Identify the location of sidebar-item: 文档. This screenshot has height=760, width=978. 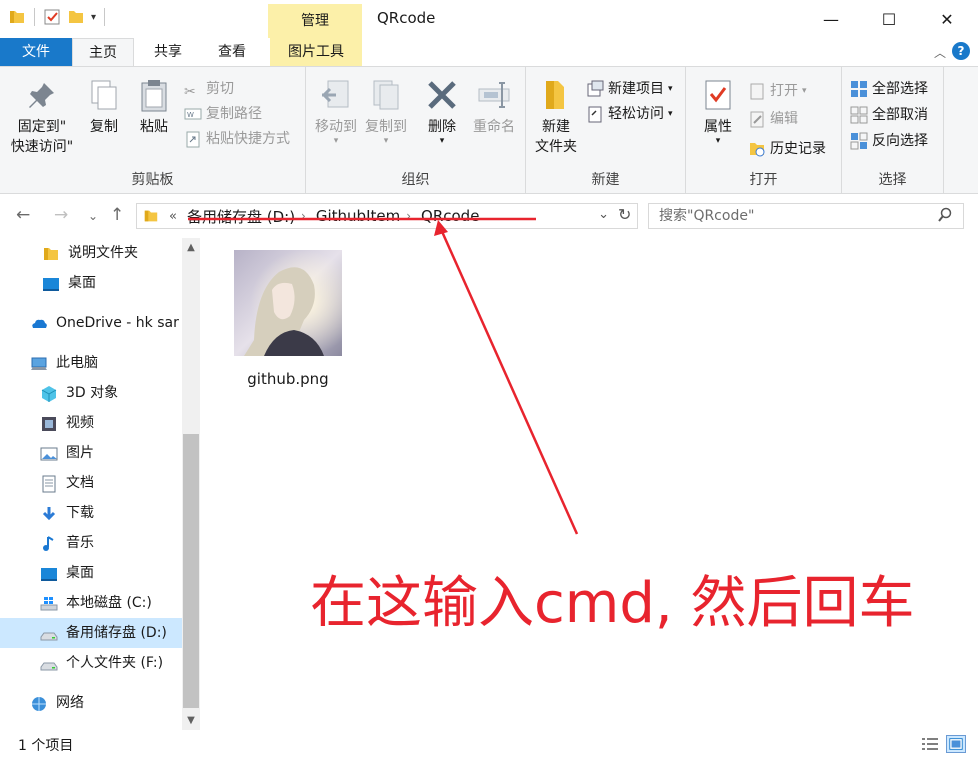
(91, 483).